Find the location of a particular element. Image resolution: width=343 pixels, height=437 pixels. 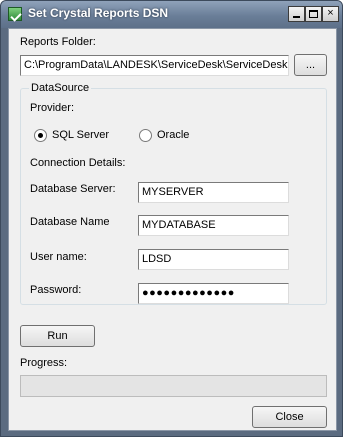

close-icon: × is located at coordinates (330, 13).